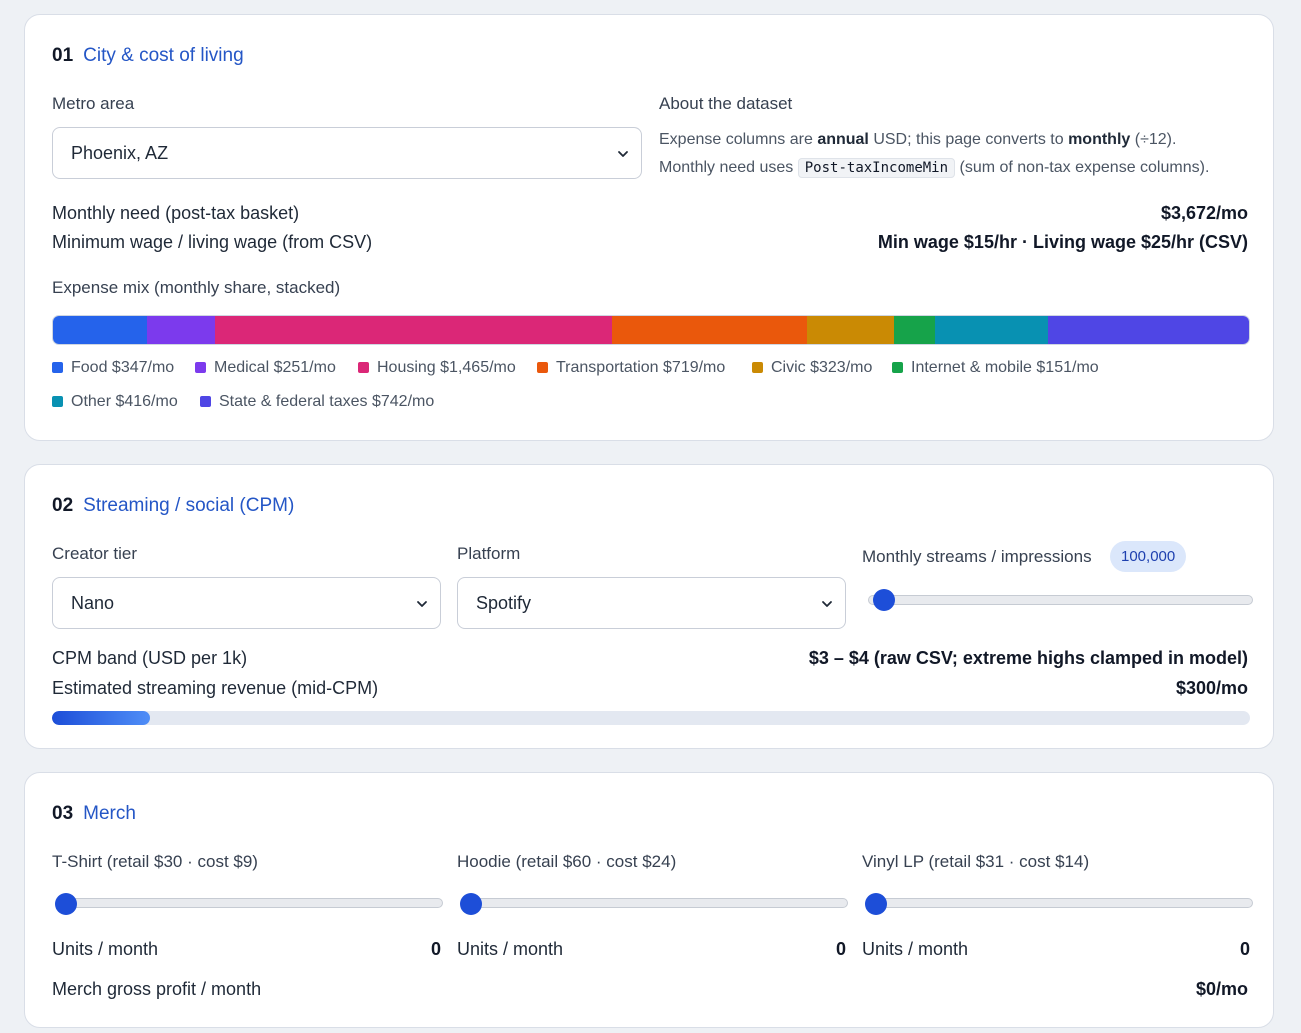 Image resolution: width=1301 pixels, height=1033 pixels. Describe the element at coordinates (189, 505) in the screenshot. I see `section-label: Streaming / social (CPM)` at that location.